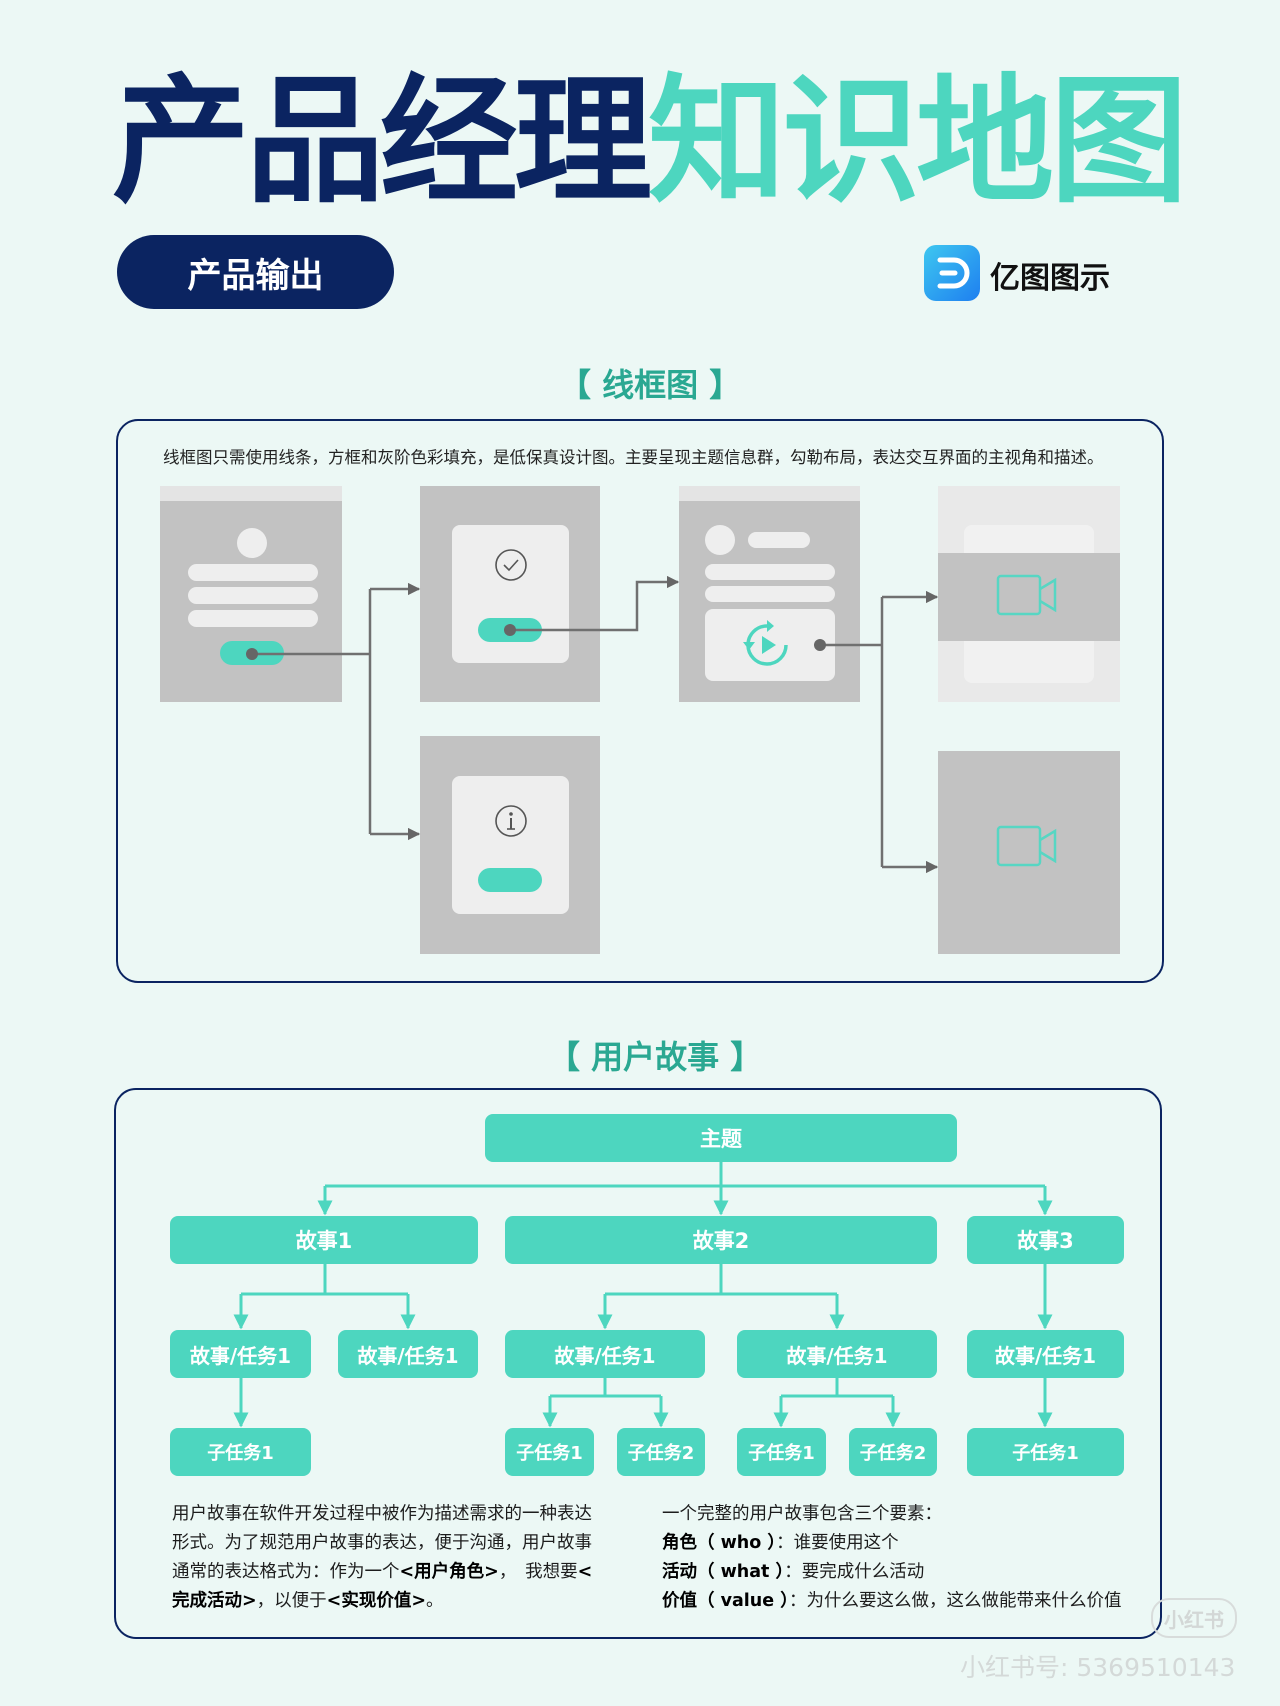 The width and height of the screenshot is (1280, 1706). I want to click on definition-text: ， 我想要, so click(538, 1572).